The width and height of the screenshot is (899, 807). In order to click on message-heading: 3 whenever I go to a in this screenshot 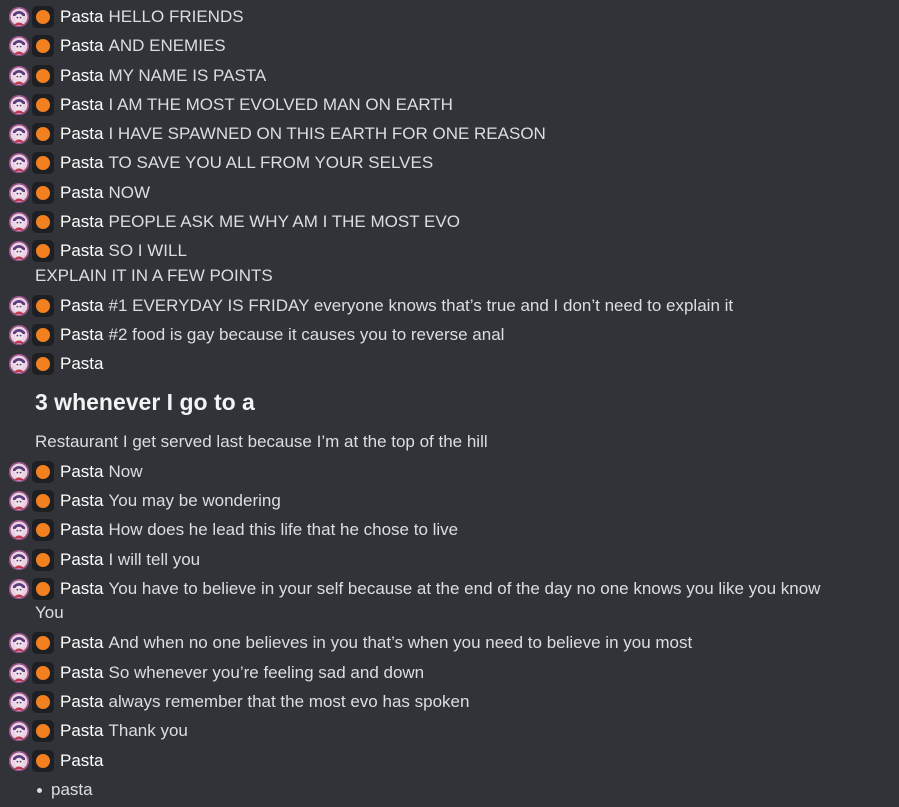, I will do `click(145, 402)`.